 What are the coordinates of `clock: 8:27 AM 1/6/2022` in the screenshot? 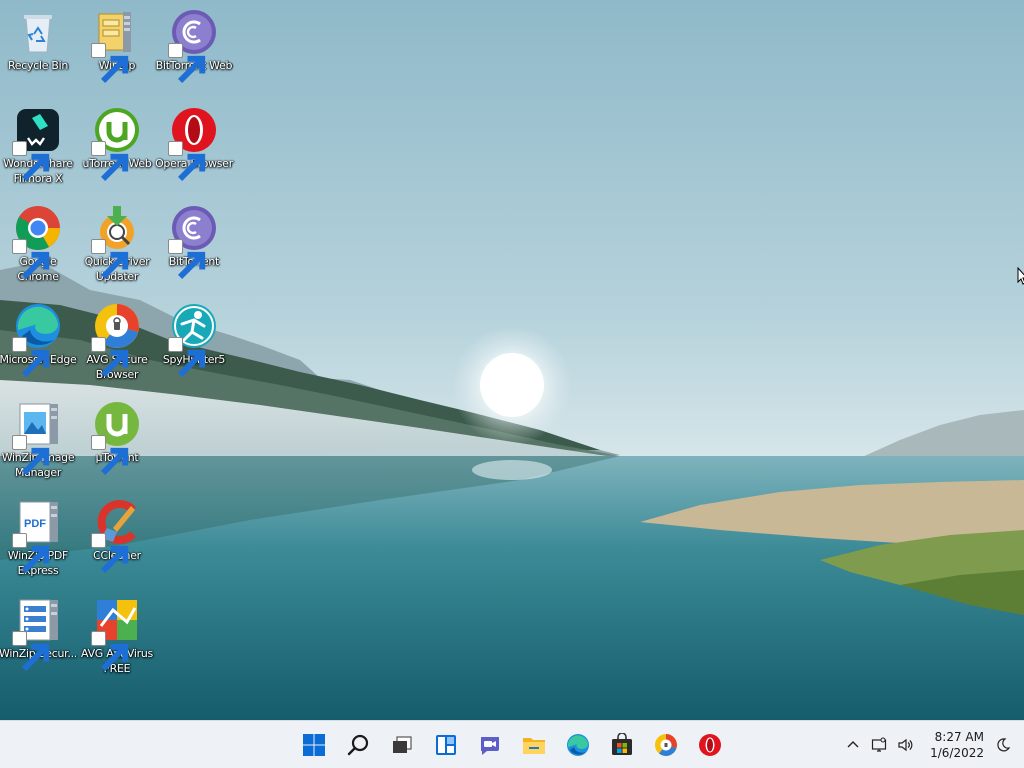 It's located at (954, 745).